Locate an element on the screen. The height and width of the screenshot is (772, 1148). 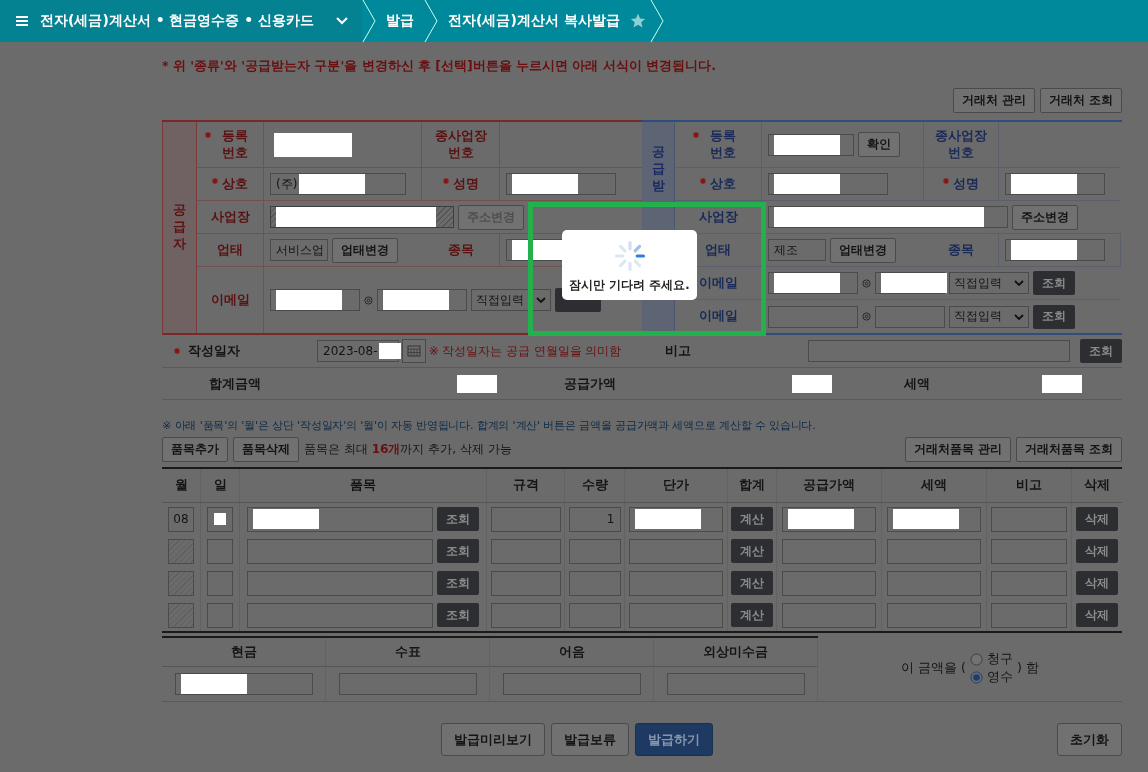
partner-item-button: 거래처품목 관리 is located at coordinates (957, 449).